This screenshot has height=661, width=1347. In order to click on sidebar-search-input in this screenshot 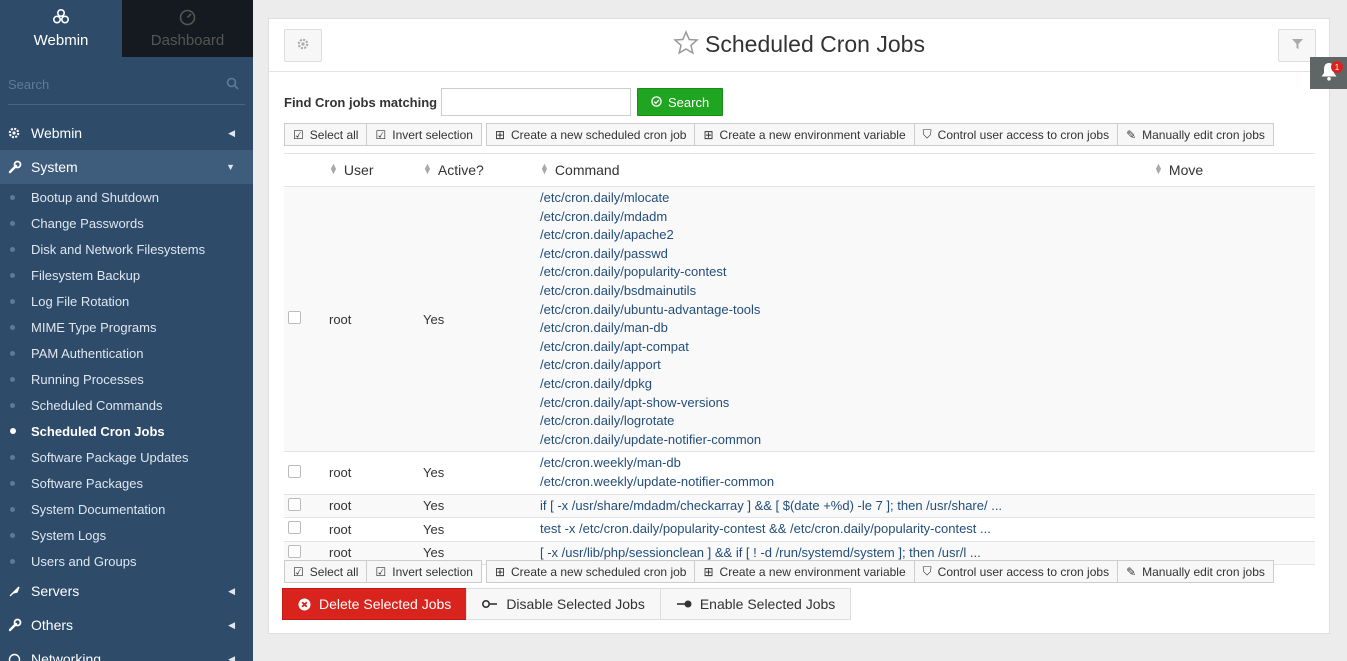, I will do `click(108, 84)`.